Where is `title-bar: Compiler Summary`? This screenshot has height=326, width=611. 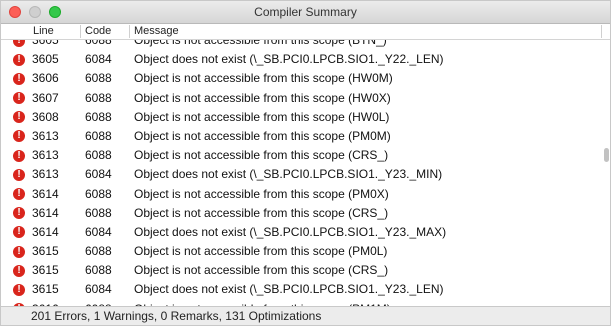
title-bar: Compiler Summary is located at coordinates (305, 12).